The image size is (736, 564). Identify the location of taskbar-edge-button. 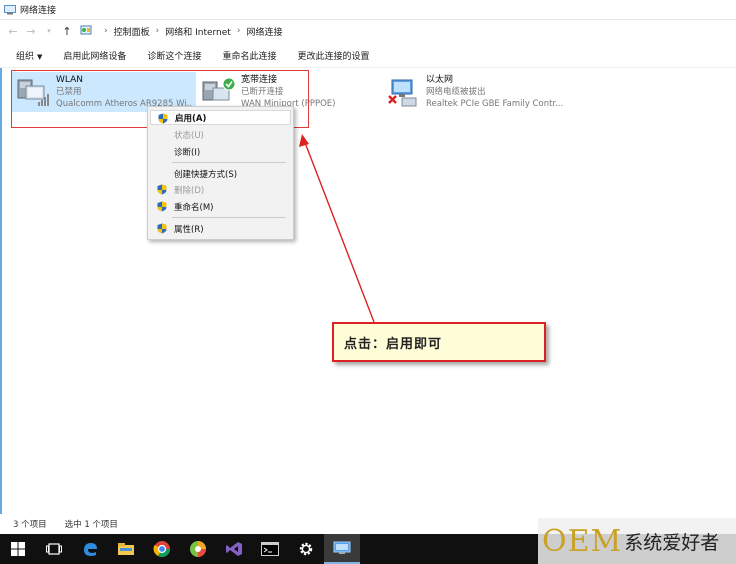
(90, 549).